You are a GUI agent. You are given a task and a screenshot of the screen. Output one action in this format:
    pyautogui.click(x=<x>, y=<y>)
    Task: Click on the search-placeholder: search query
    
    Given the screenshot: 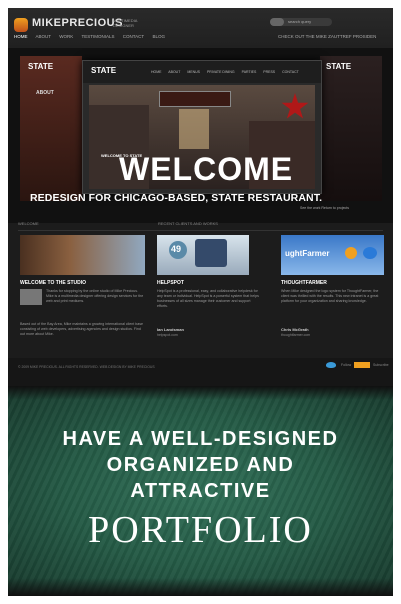 What is the action you would take?
    pyautogui.click(x=300, y=21)
    